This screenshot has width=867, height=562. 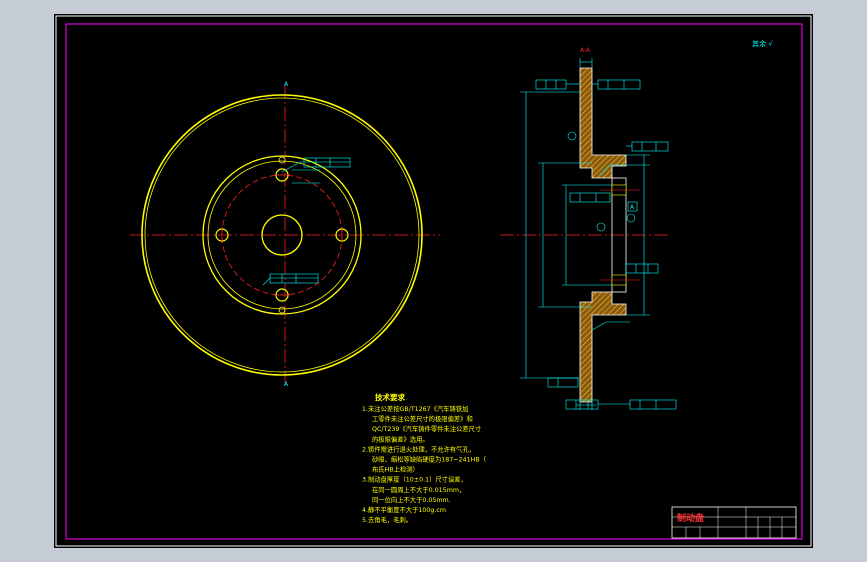 What do you see at coordinates (422, 418) in the screenshot?
I see `tech-req-line: 工零件未注公差尺寸的极限偏差》和` at bounding box center [422, 418].